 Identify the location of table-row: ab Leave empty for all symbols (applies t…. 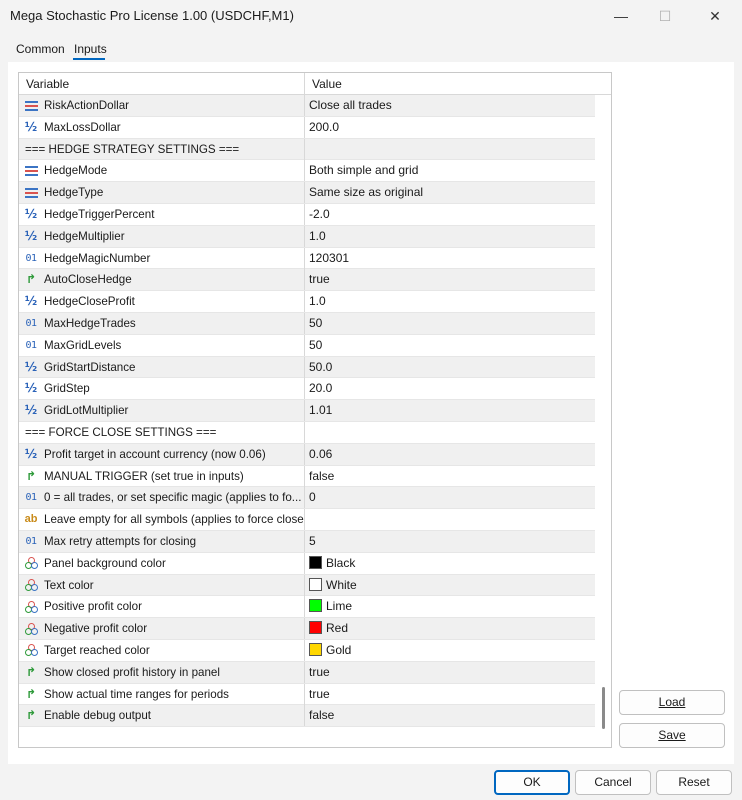
(307, 520).